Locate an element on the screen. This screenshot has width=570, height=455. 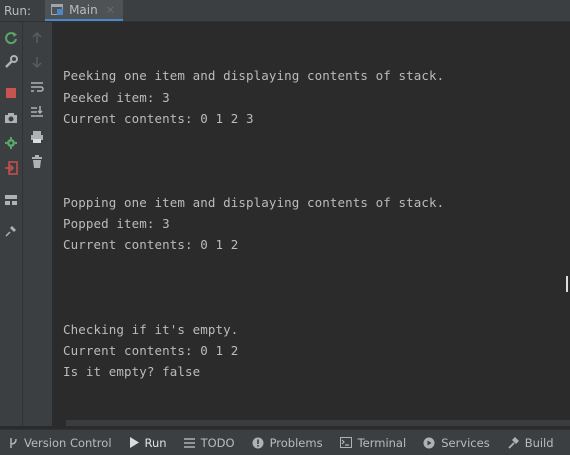
close-icon: × is located at coordinates (110, 9).